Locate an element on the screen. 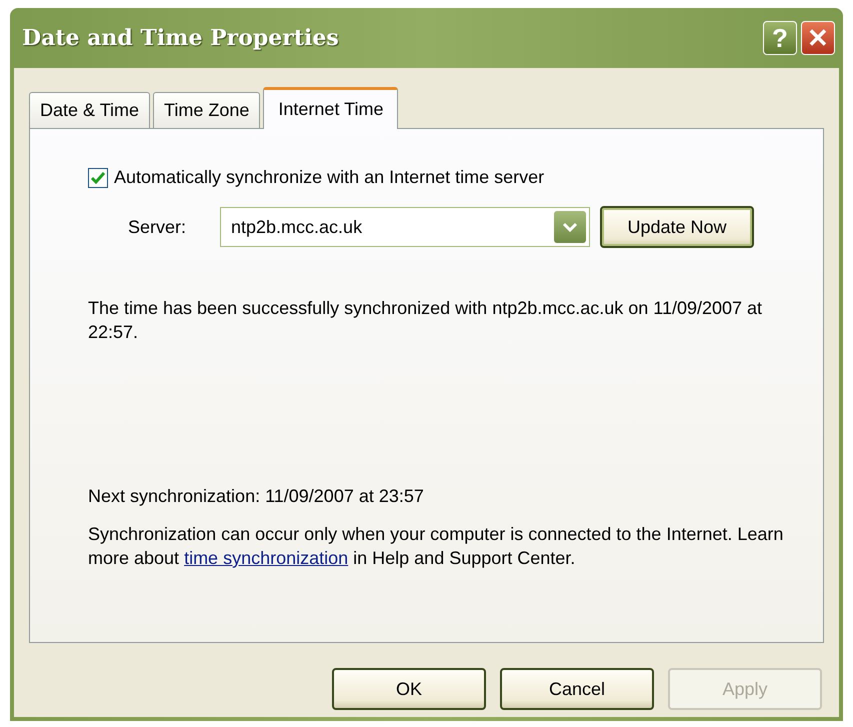 Image resolution: width=853 pixels, height=727 pixels. status-message: The time has been successfully synchronized with ntp2b.mcc.ac.uk on 11/09/2007 at 22:57. is located at coordinates (426, 320).